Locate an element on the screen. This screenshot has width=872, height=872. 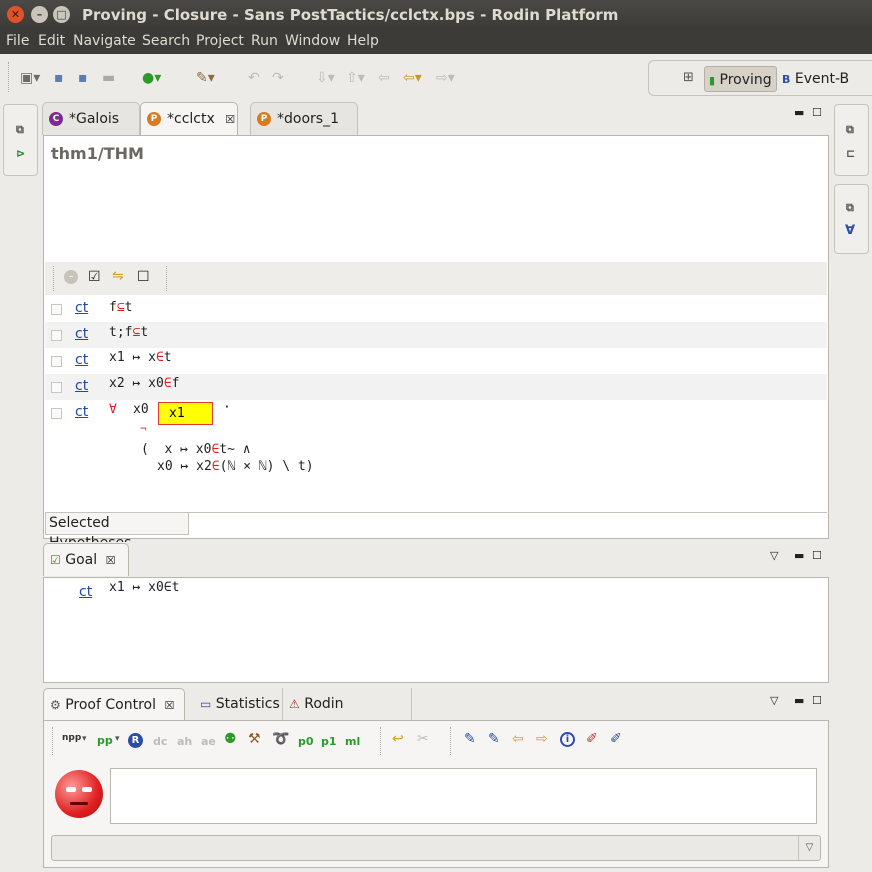
redo-icon: ↷ is located at coordinates (278, 78).